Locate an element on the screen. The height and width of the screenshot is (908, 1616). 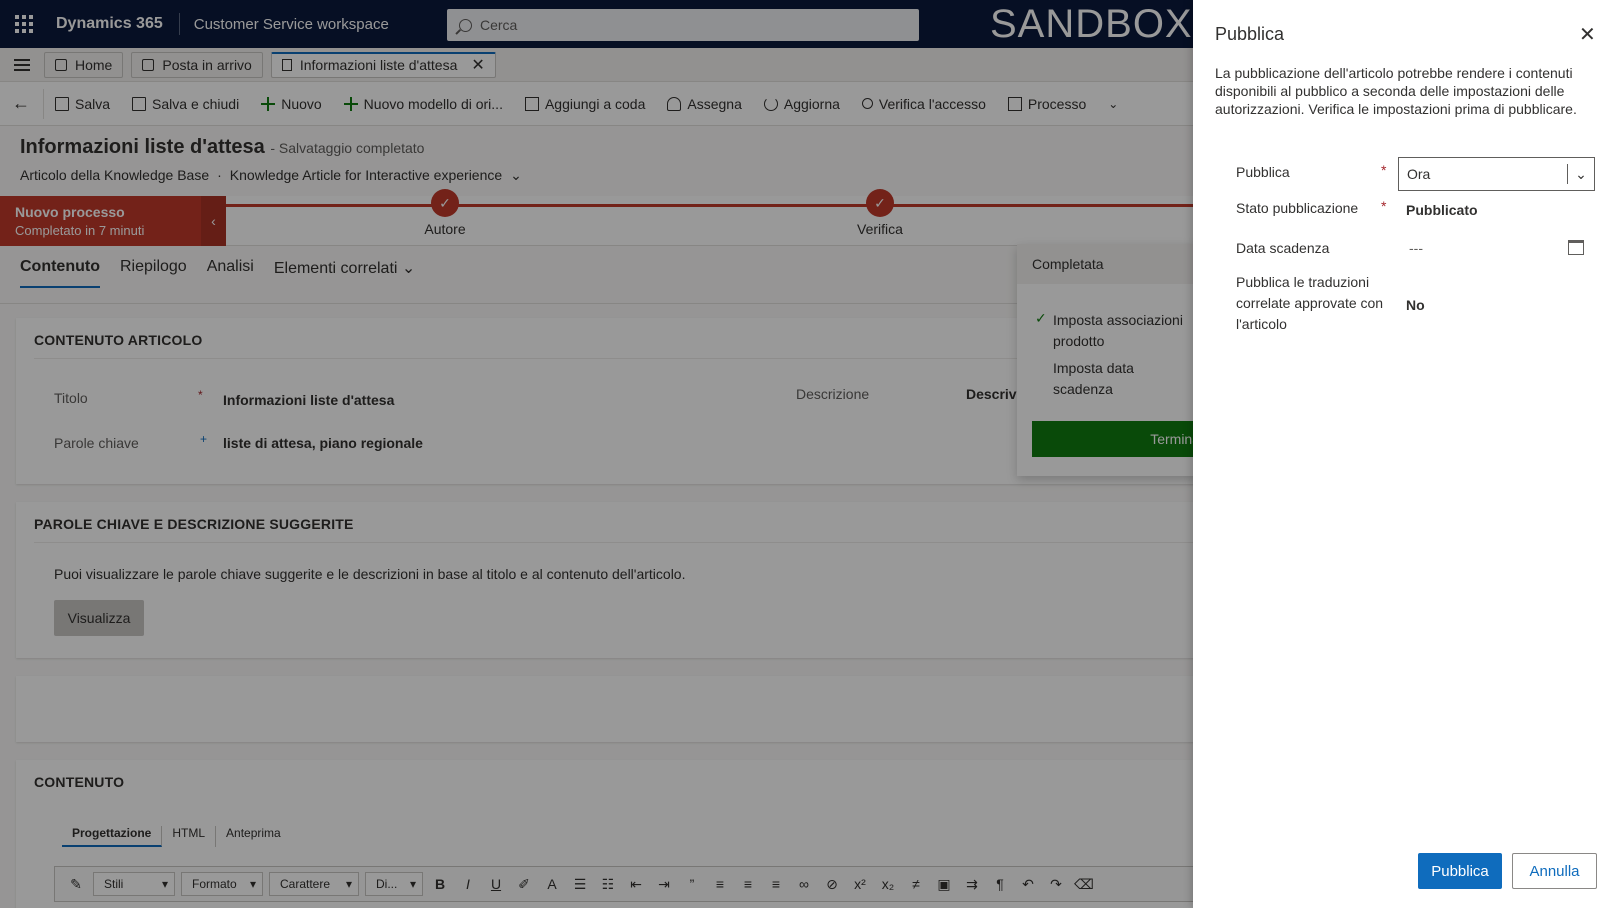
translations-value: No is located at coordinates (1415, 305).